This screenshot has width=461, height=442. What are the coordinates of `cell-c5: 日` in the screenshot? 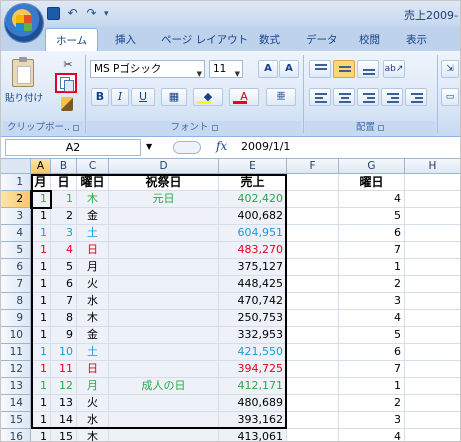 It's located at (93, 250).